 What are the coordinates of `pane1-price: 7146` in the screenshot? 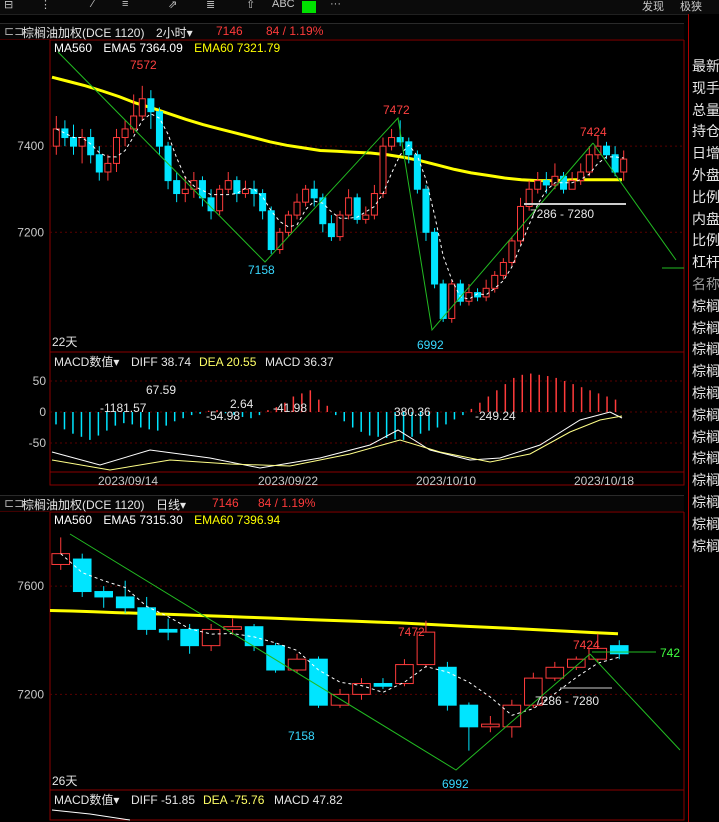 It's located at (229, 31).